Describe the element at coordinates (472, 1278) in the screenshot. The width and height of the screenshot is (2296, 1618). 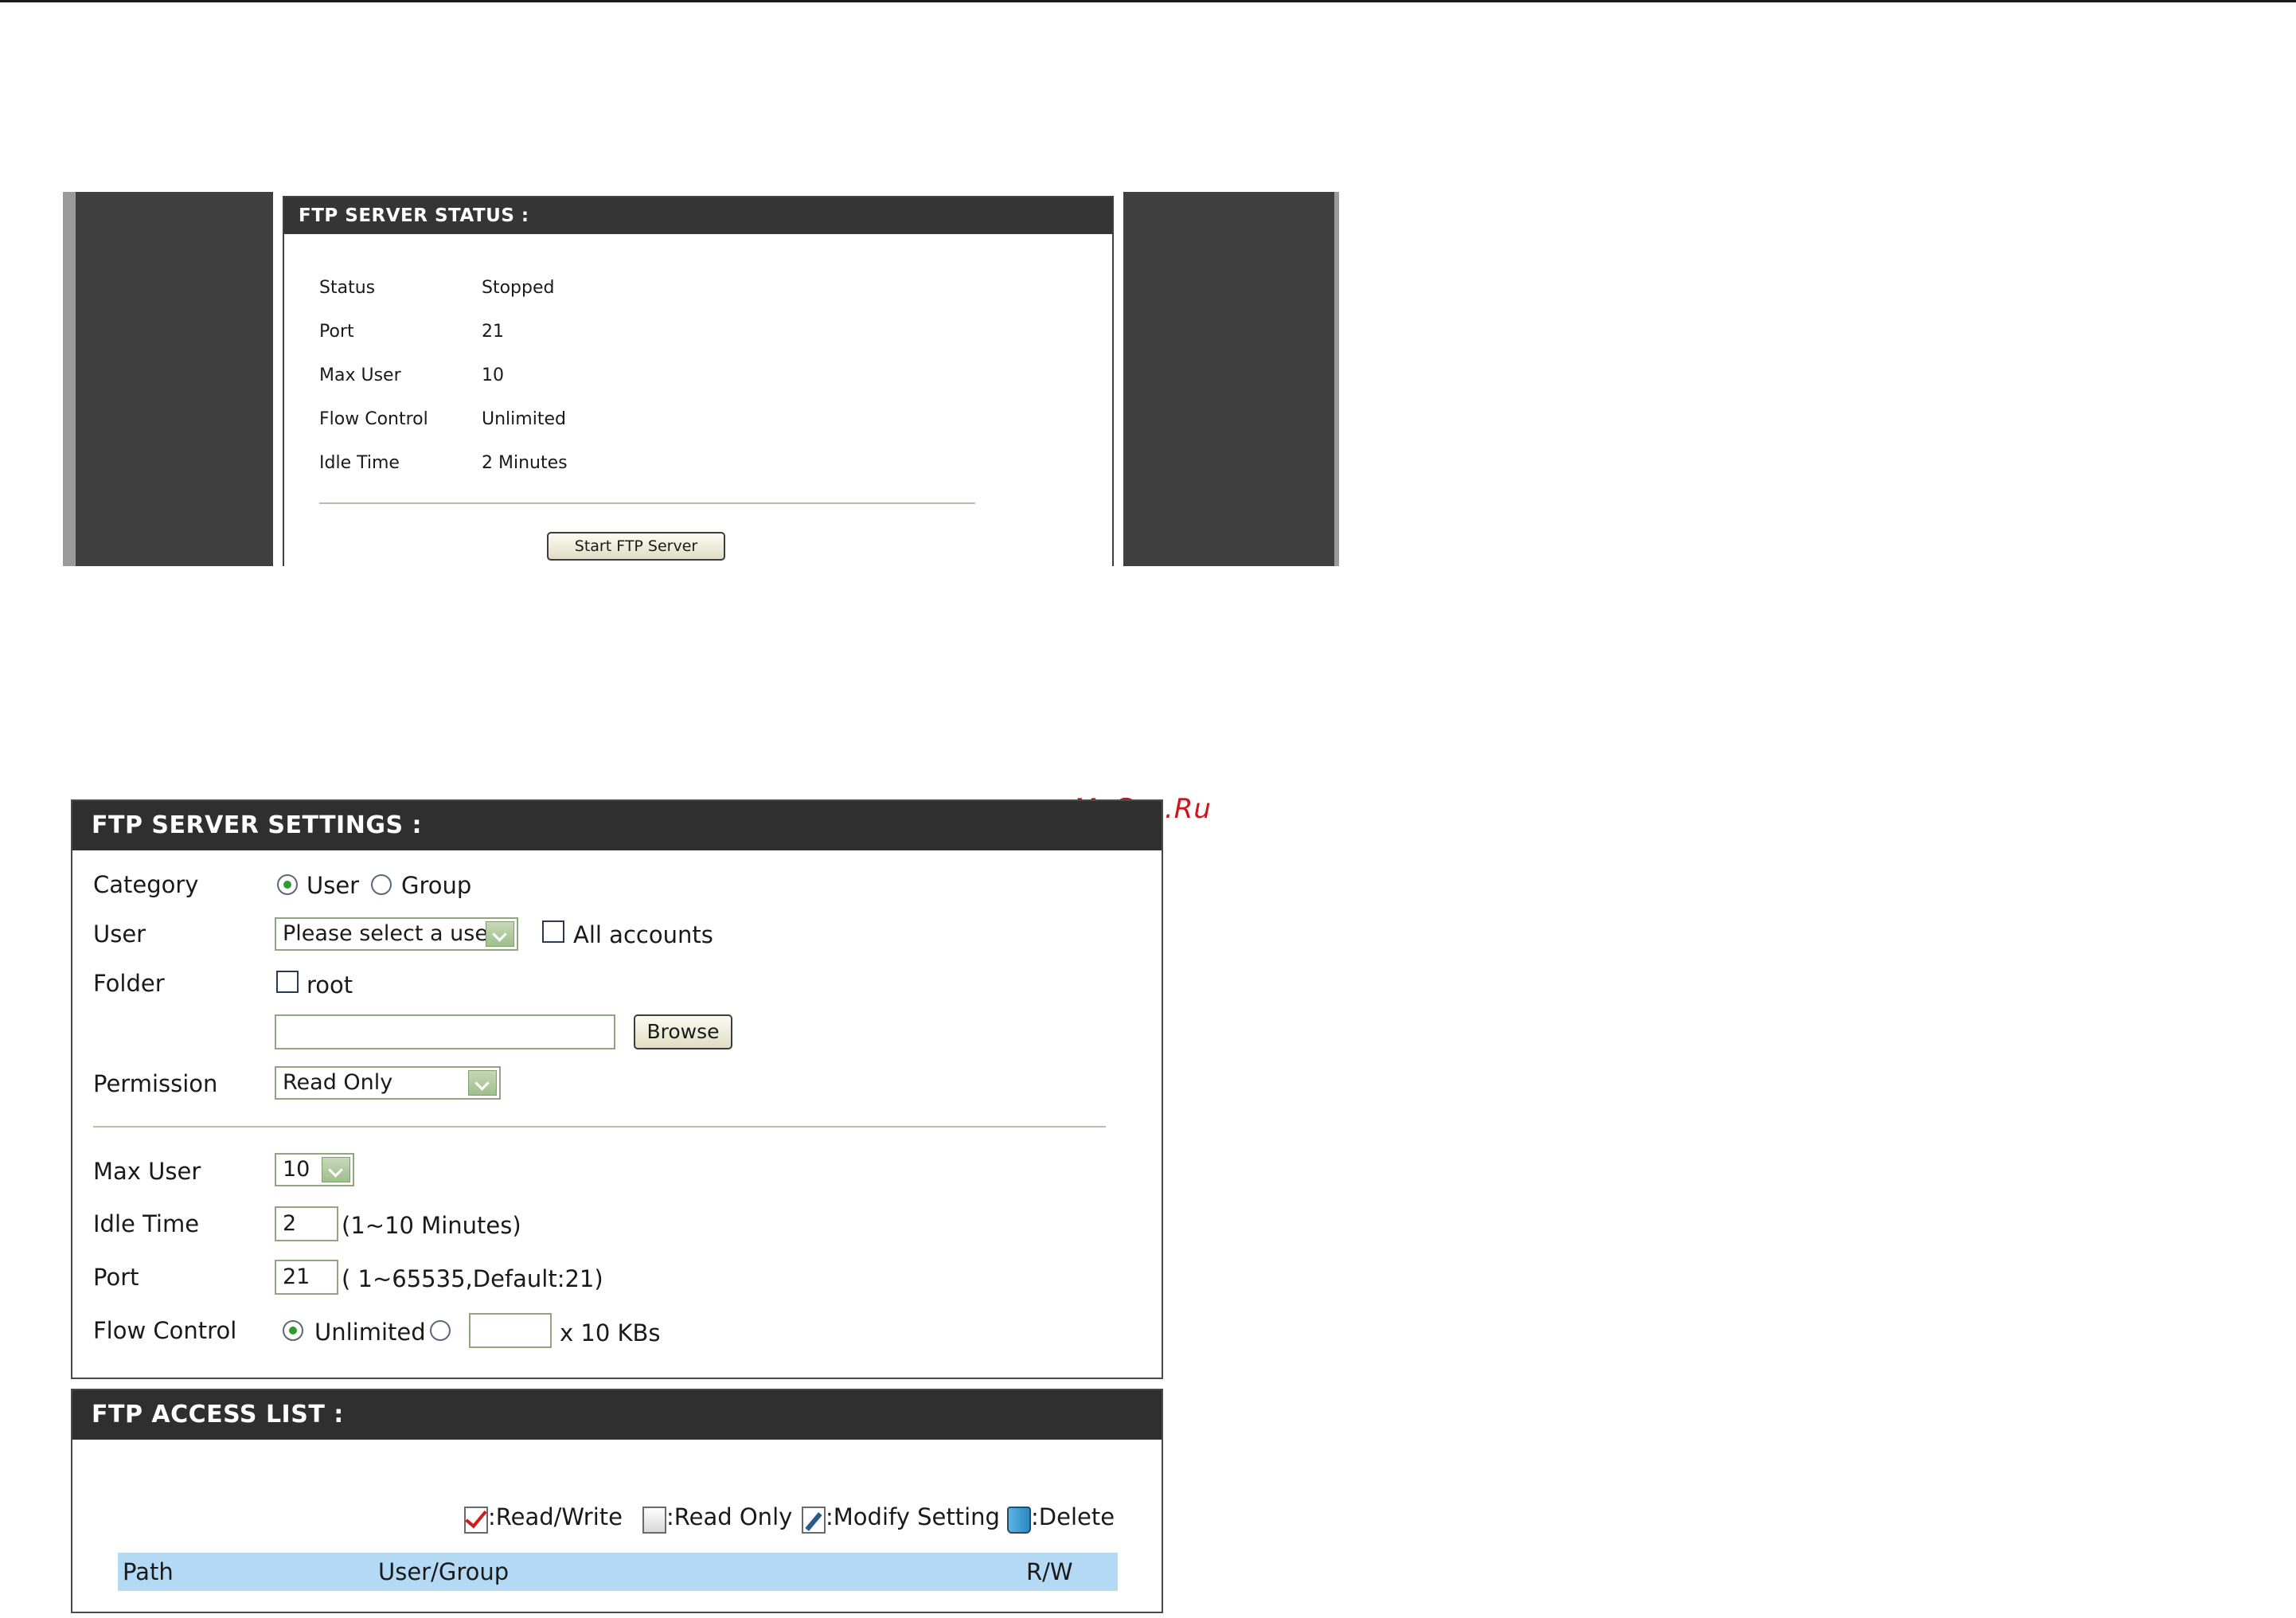
I see `port-hint: ( 1~65535,Default:21)` at that location.